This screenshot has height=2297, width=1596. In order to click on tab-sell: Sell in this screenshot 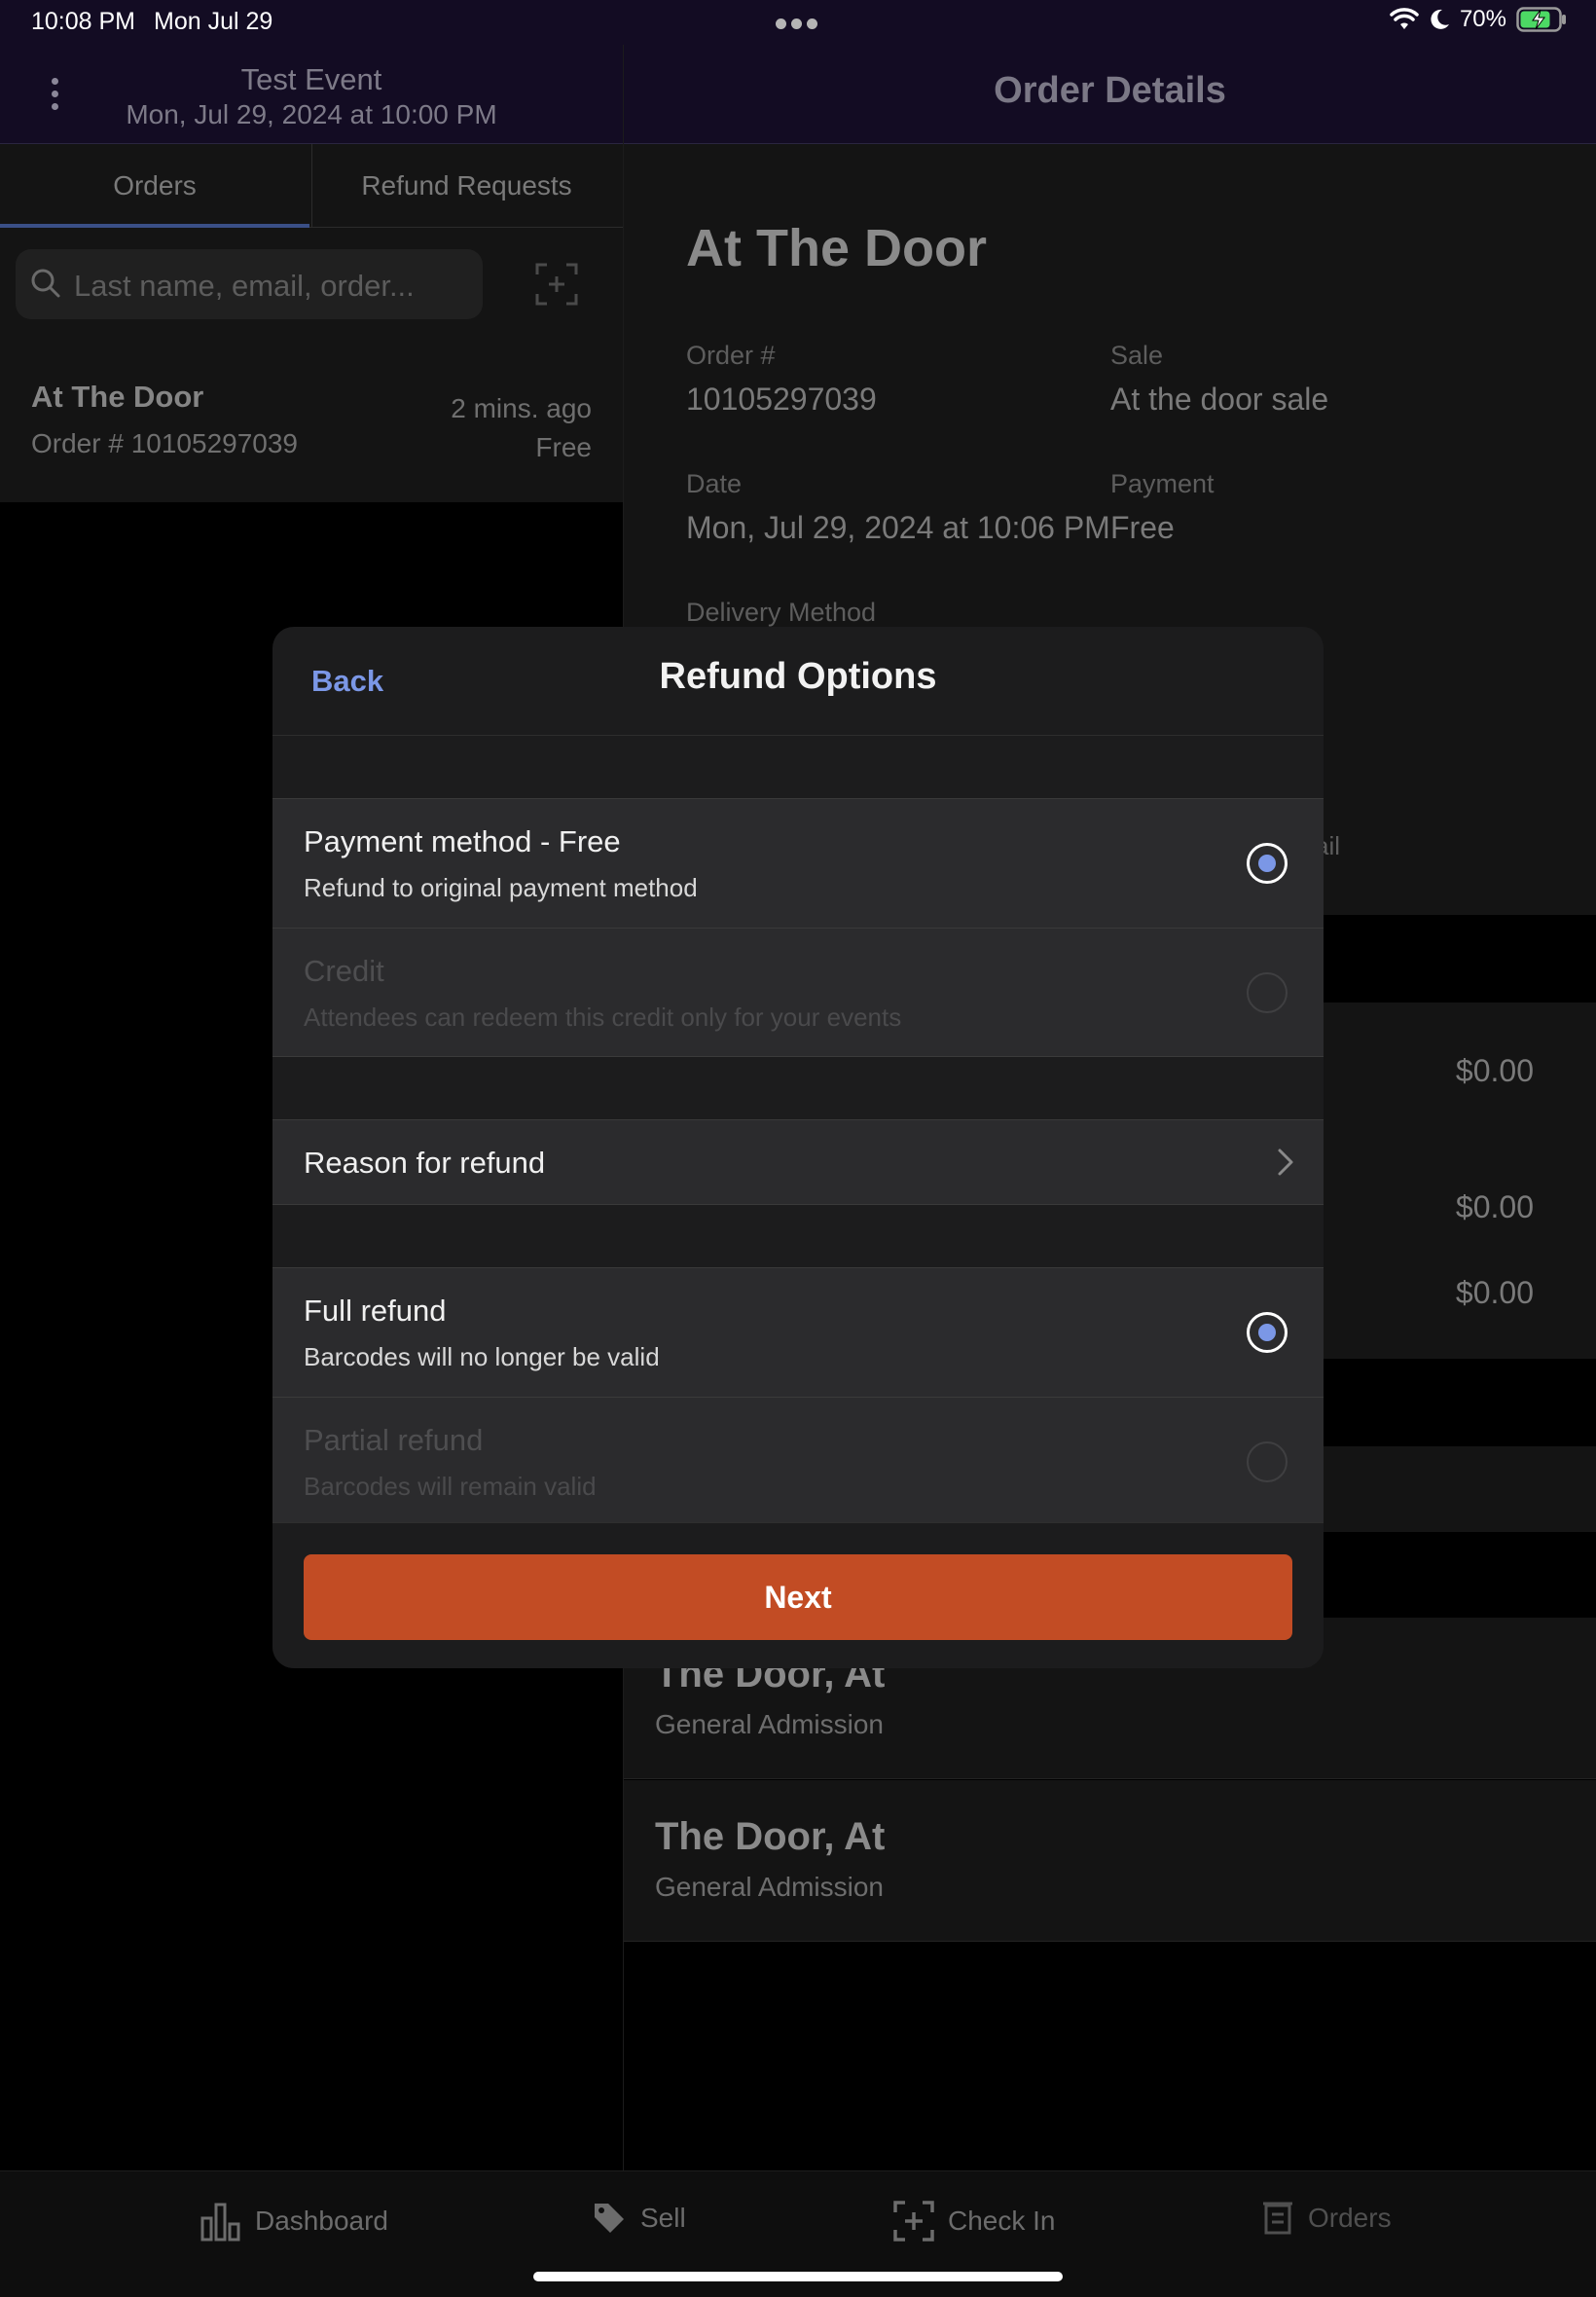, I will do `click(639, 2218)`.